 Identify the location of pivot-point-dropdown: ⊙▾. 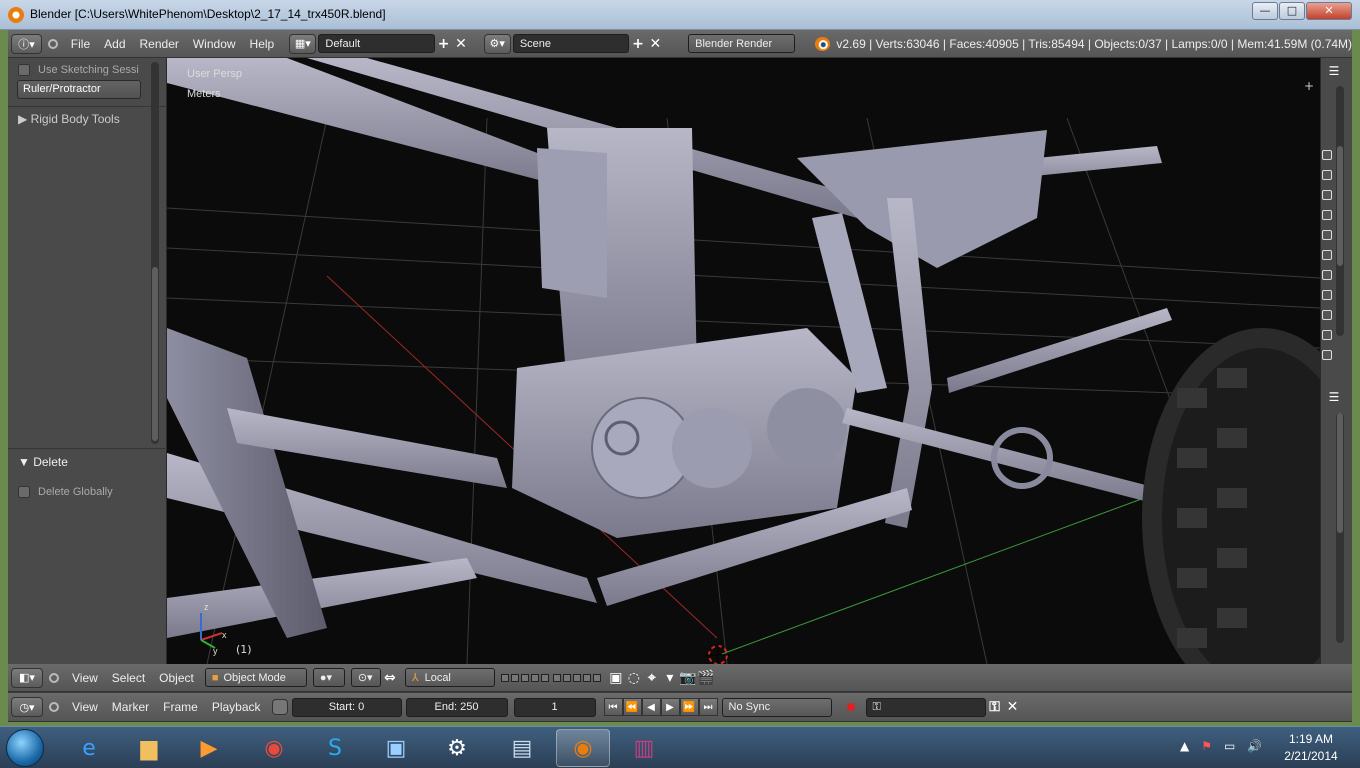
(365, 677).